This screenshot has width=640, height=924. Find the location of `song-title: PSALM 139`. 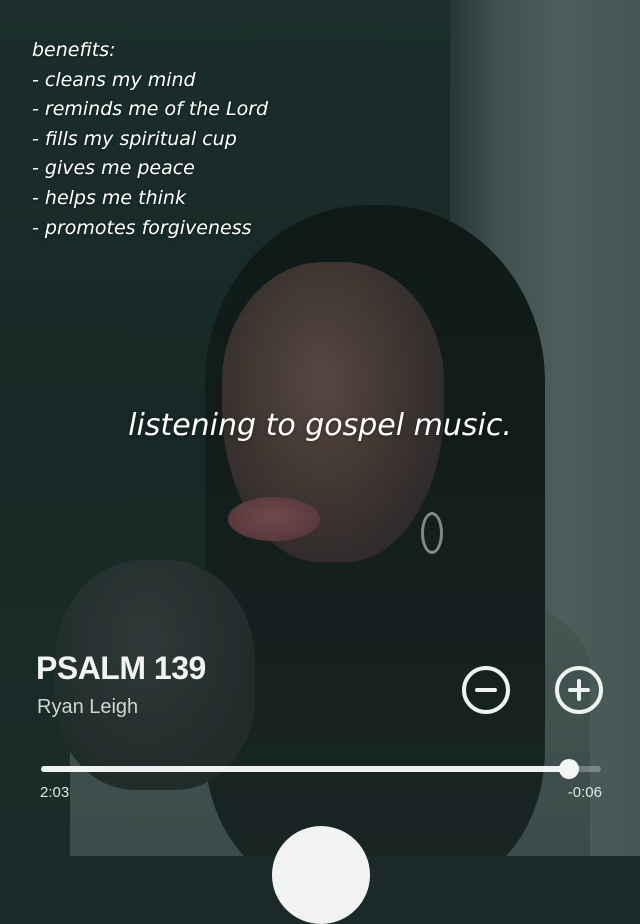

song-title: PSALM 139 is located at coordinates (121, 668).